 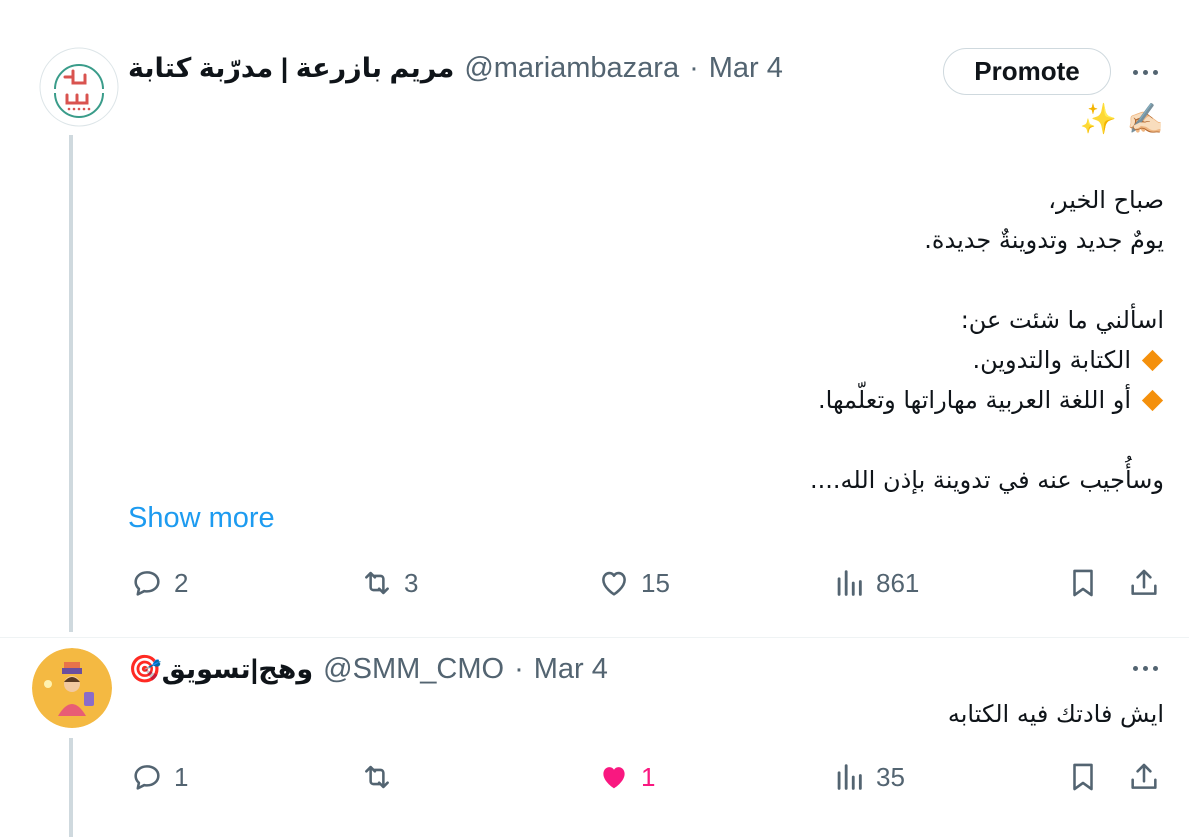 I want to click on tweet-body: ايش فادتك فيه الكتابه, so click(x=1056, y=714).